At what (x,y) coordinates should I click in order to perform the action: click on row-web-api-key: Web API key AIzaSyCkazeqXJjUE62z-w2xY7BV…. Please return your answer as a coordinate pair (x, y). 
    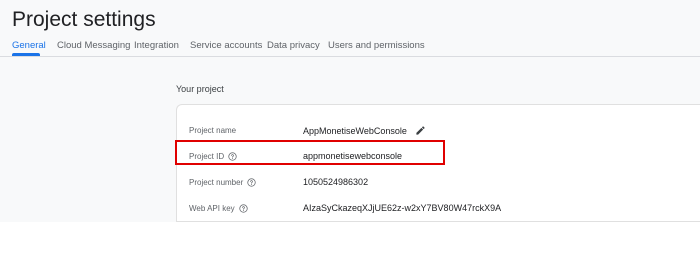
    Looking at the image, I should click on (438, 210).